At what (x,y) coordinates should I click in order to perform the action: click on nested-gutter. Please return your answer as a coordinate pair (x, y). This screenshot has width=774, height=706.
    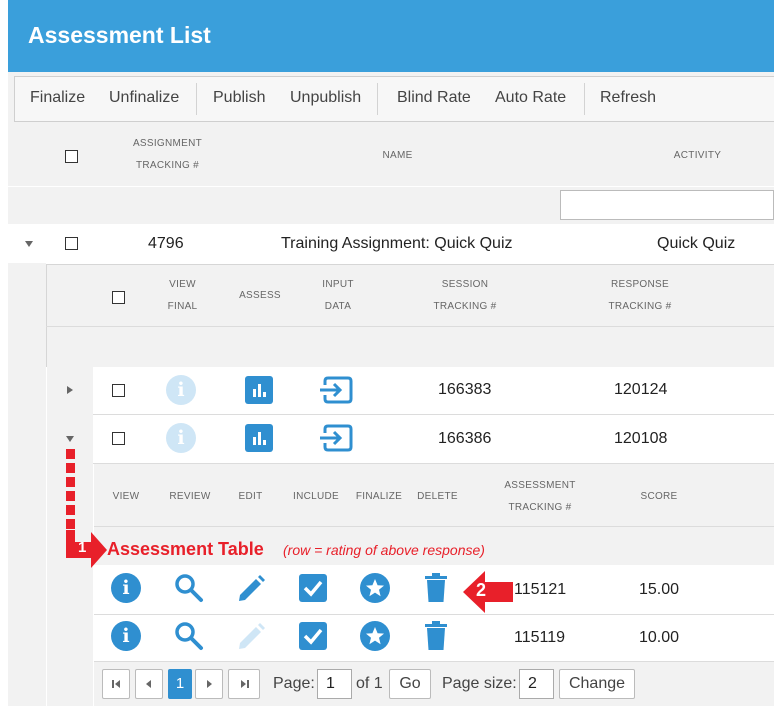
    Looking at the image, I should click on (27, 484).